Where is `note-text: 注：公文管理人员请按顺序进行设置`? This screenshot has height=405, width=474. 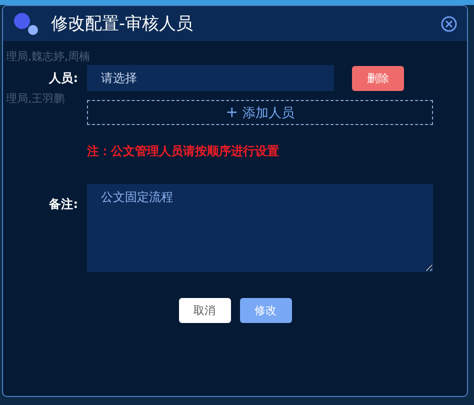
note-text: 注：公文管理人员请按顺序进行设置 is located at coordinates (183, 151).